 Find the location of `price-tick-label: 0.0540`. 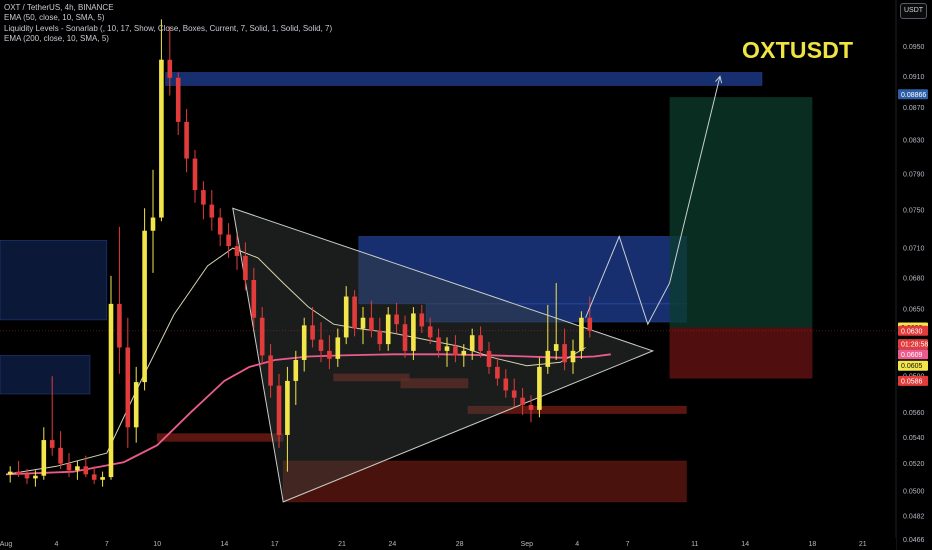

price-tick-label: 0.0540 is located at coordinates (914, 438).